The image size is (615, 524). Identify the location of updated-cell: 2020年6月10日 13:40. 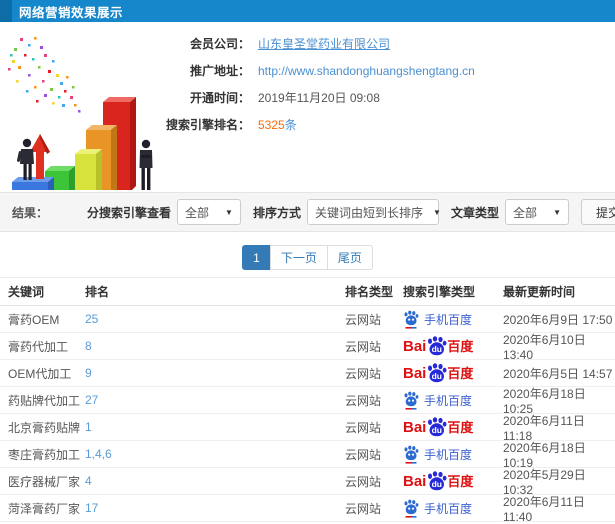
(544, 347).